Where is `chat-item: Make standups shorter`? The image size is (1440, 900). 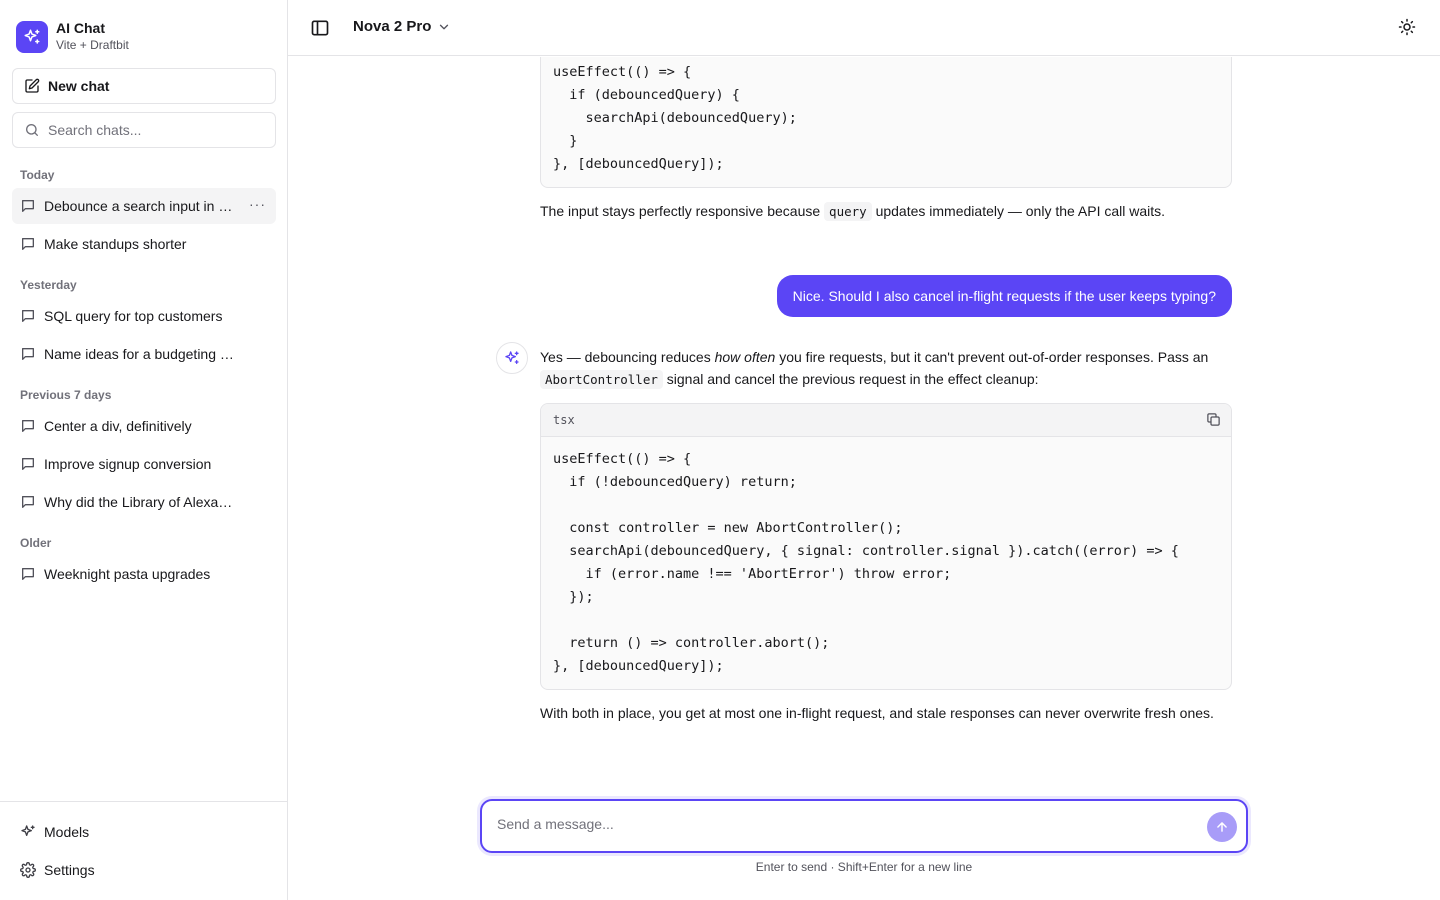 chat-item: Make standups shorter is located at coordinates (144, 244).